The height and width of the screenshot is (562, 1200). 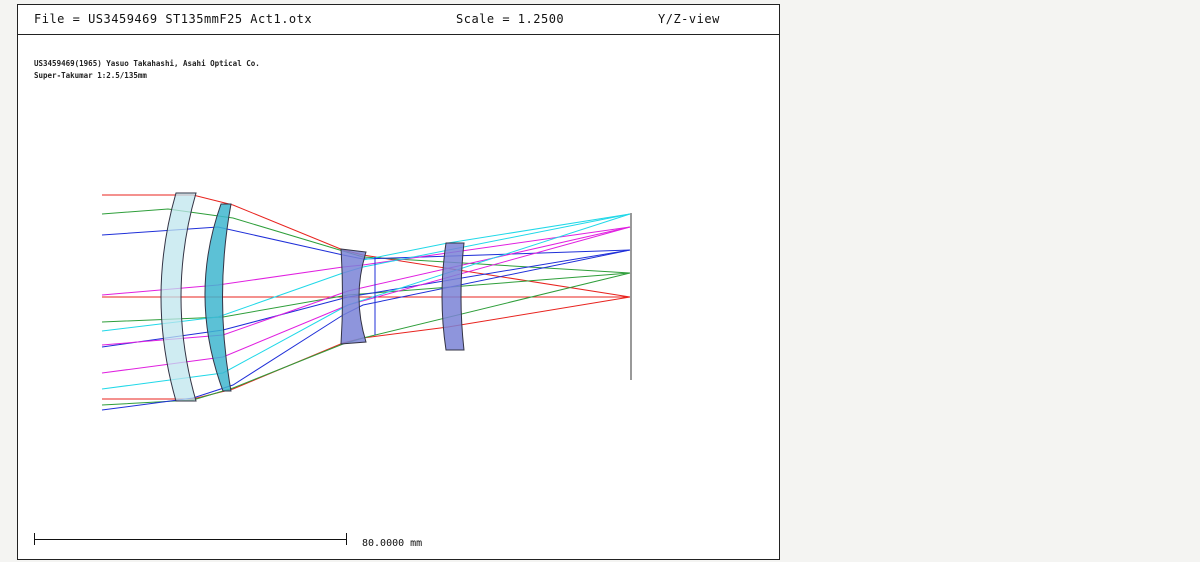 I want to click on scale-bar, so click(x=190, y=539).